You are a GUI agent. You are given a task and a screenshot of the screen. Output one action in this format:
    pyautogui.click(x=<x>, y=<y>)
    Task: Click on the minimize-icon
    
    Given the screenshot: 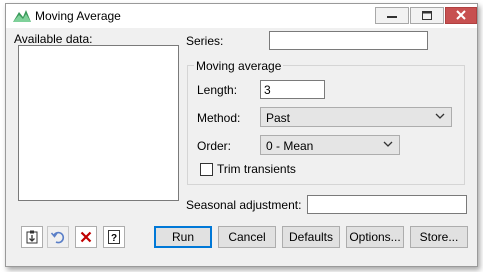 What is the action you would take?
    pyautogui.click(x=392, y=17)
    